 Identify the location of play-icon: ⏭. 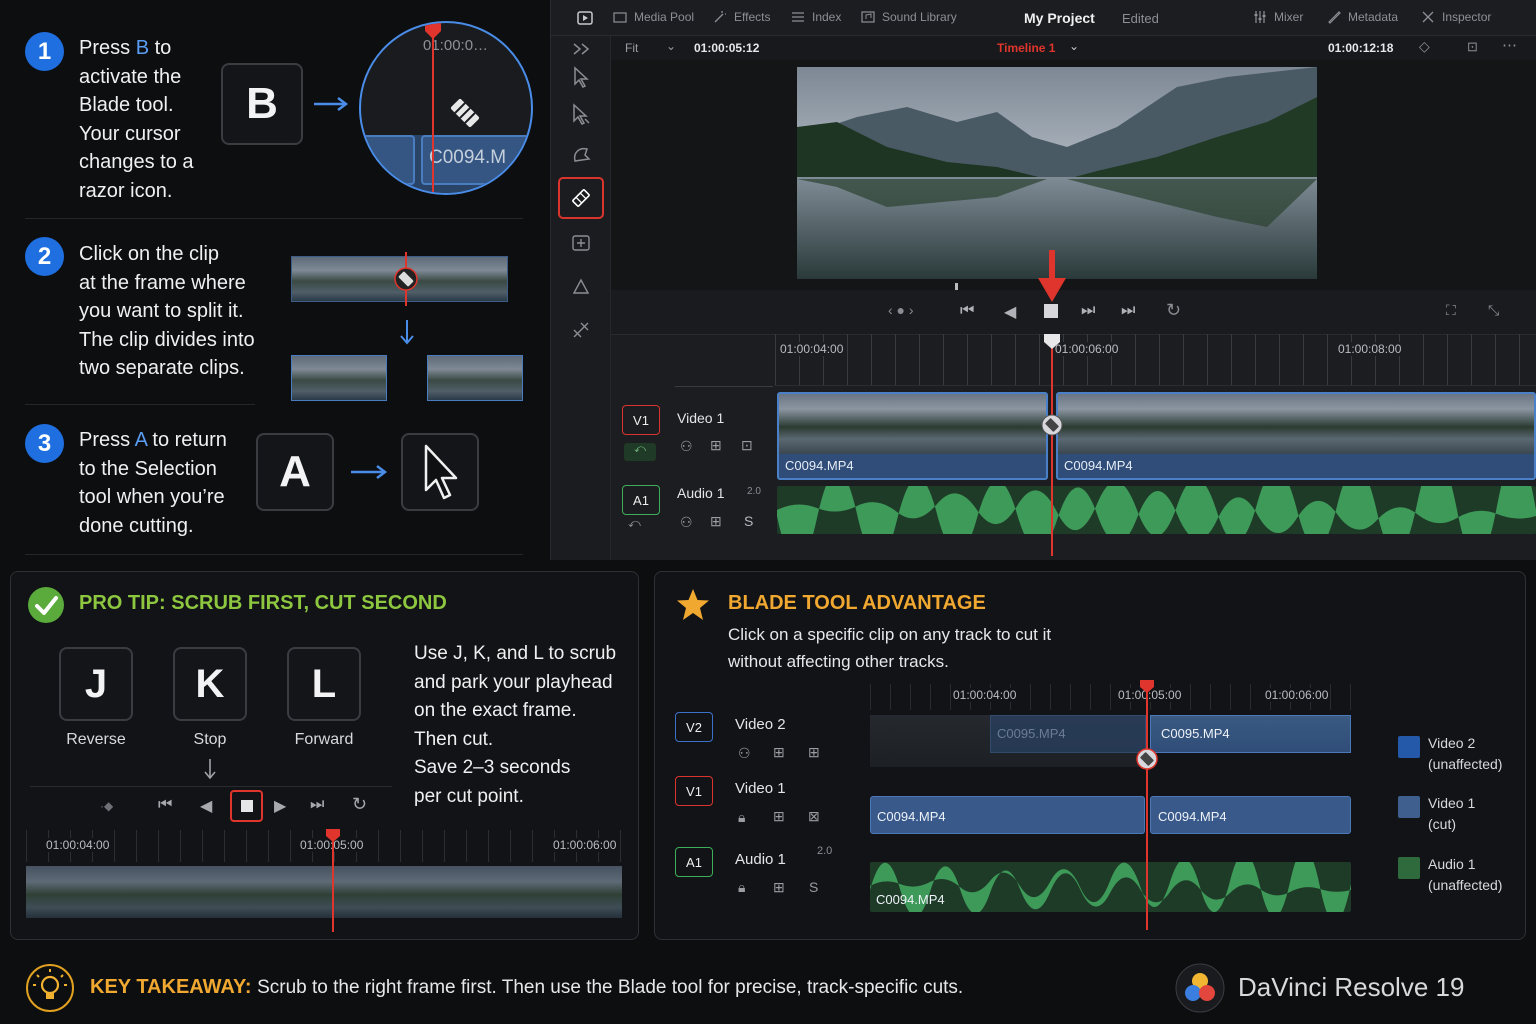
(1088, 311).